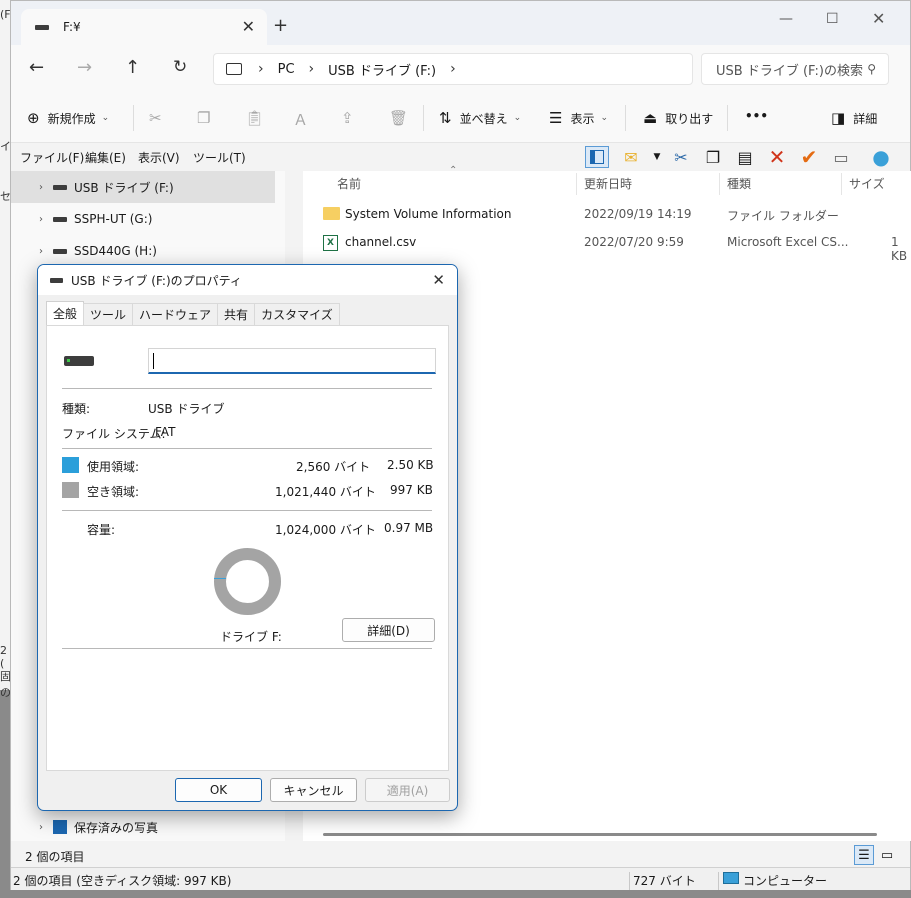 This screenshot has width=911, height=898. Describe the element at coordinates (292, 361) in the screenshot. I see `volume-label-input` at that location.